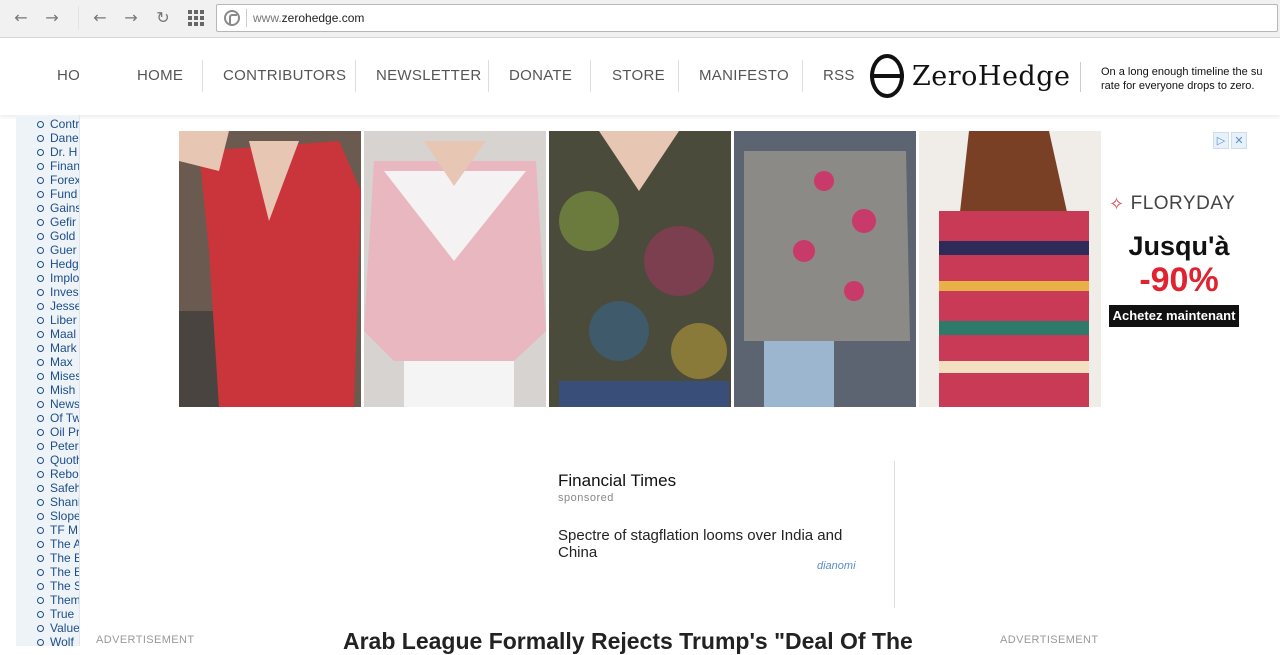  I want to click on sidebar-link: The S, so click(47, 586).